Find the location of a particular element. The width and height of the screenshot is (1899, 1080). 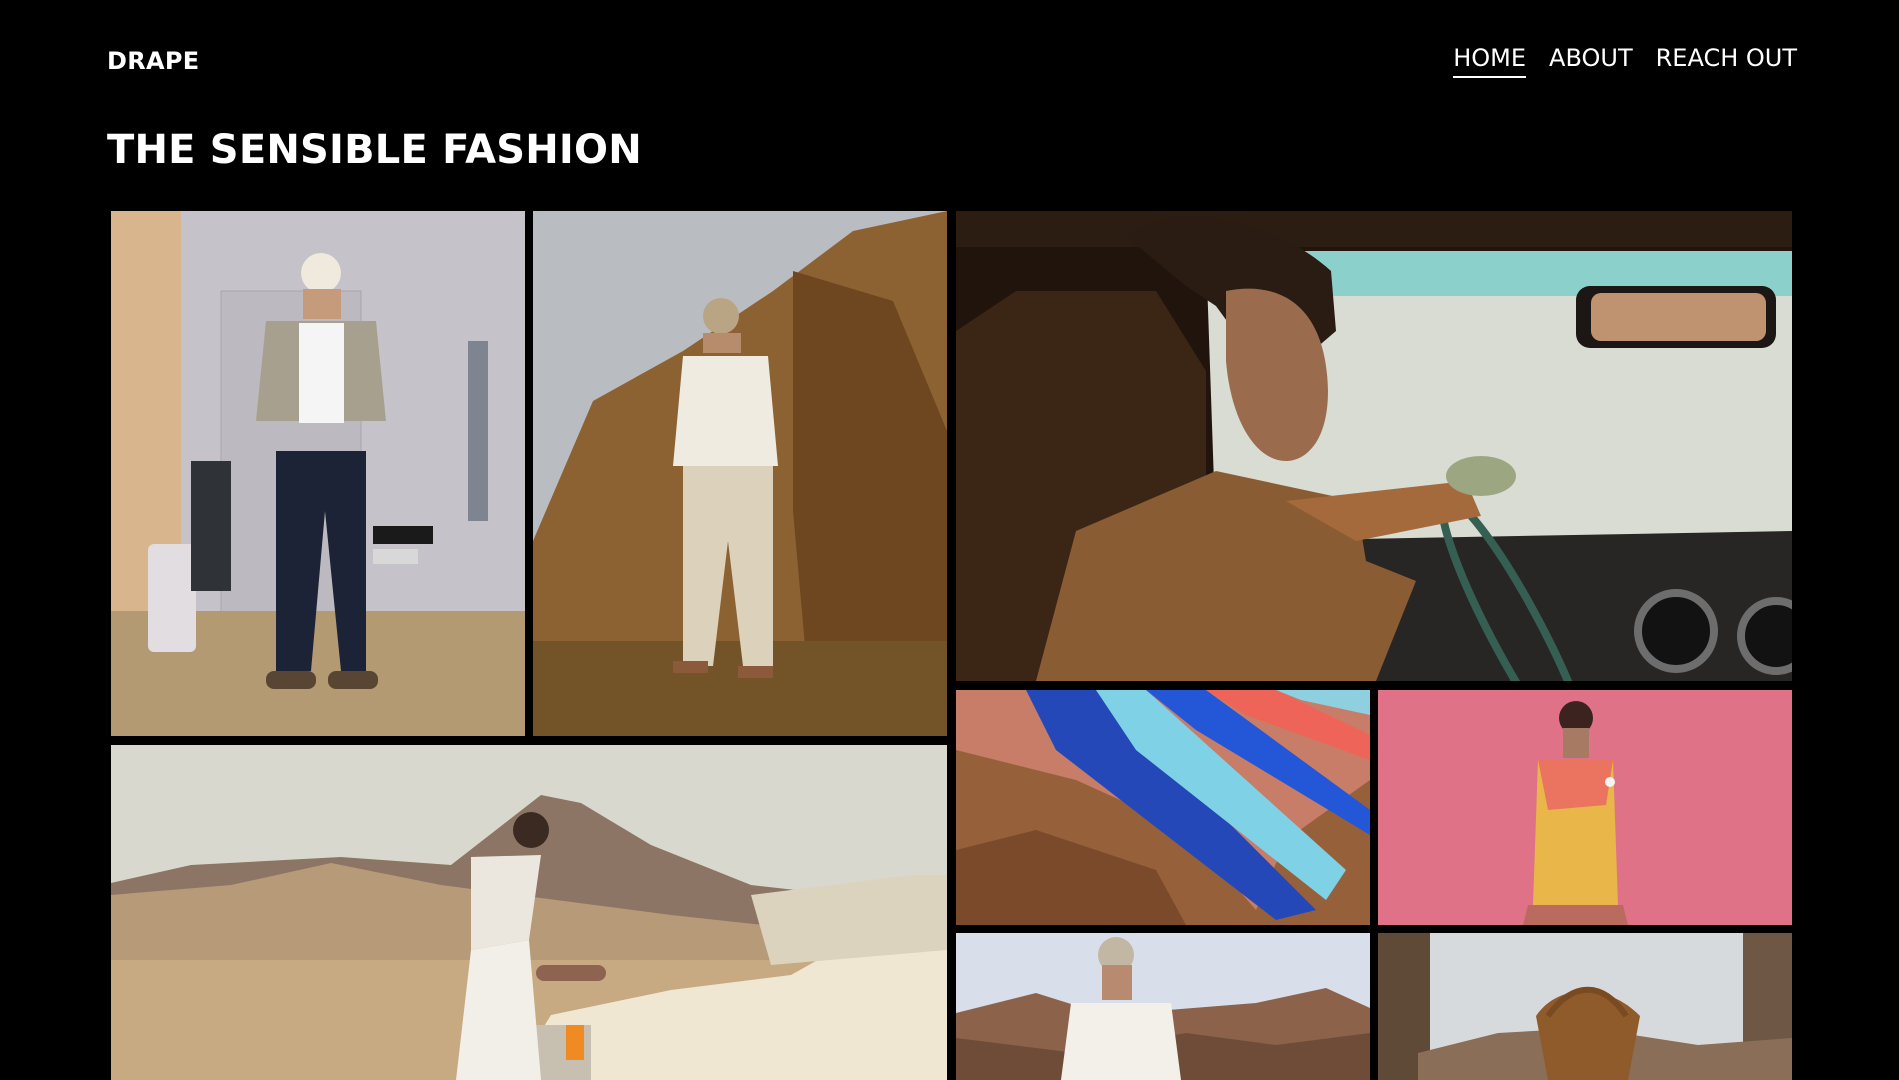

gallery-photo-bag-landscape is located at coordinates (1585, 1006).